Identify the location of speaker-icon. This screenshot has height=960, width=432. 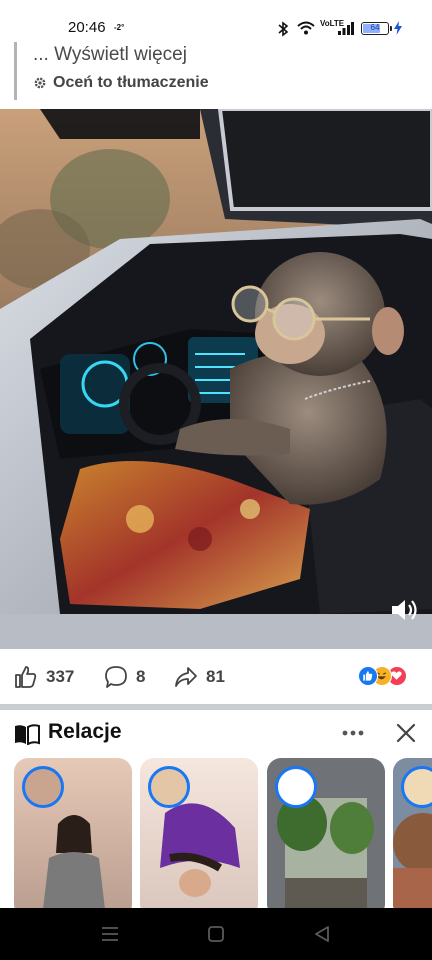
(404, 610).